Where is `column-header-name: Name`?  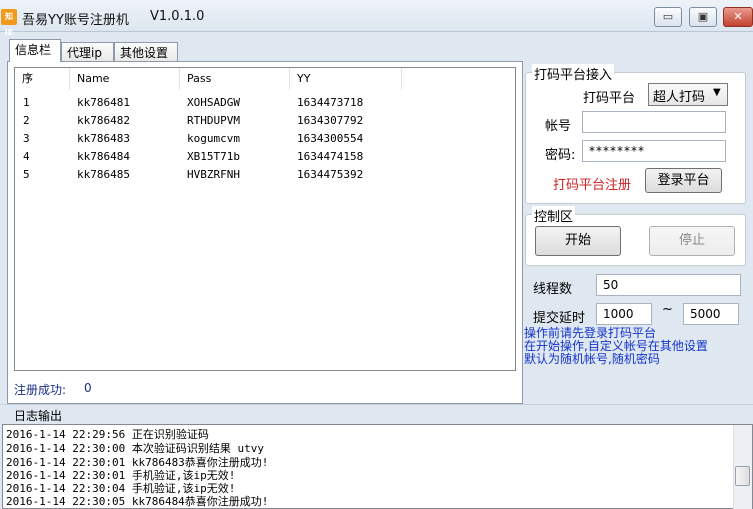
column-header-name: Name is located at coordinates (125, 79).